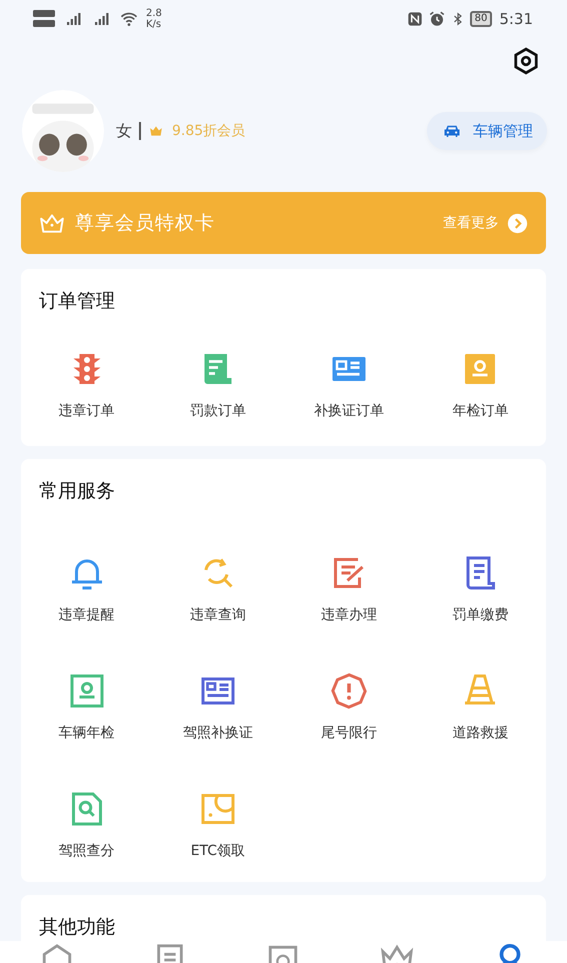  Describe the element at coordinates (218, 386) in the screenshot. I see `service-item: 罚款订单` at that location.